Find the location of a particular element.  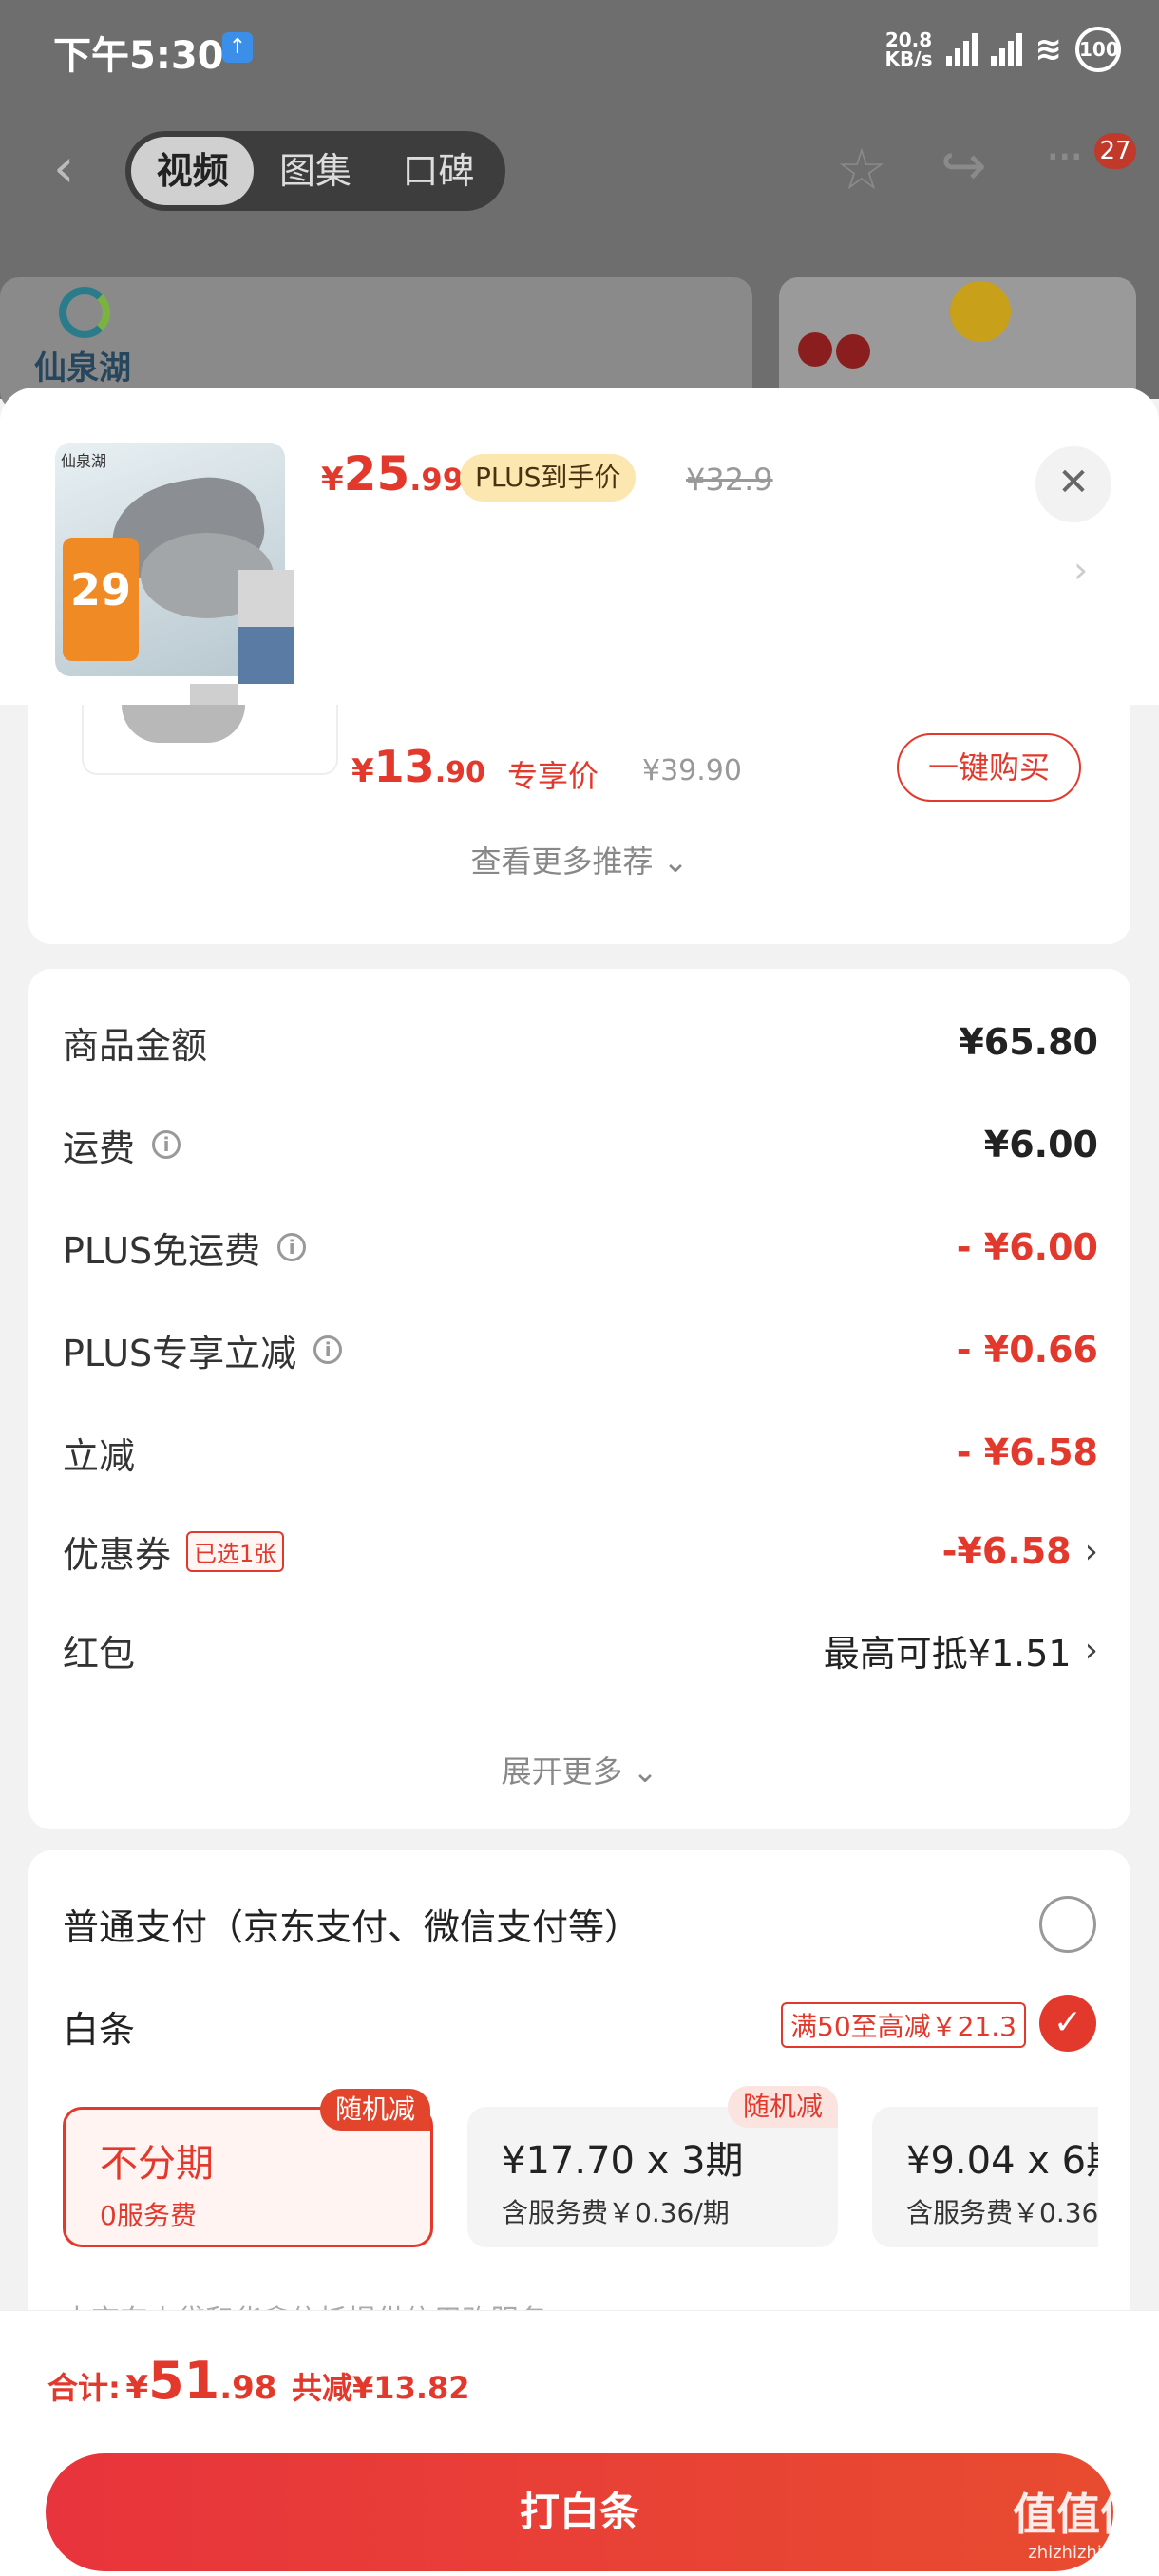

exclusive-price-label: 专享价 is located at coordinates (553, 776).